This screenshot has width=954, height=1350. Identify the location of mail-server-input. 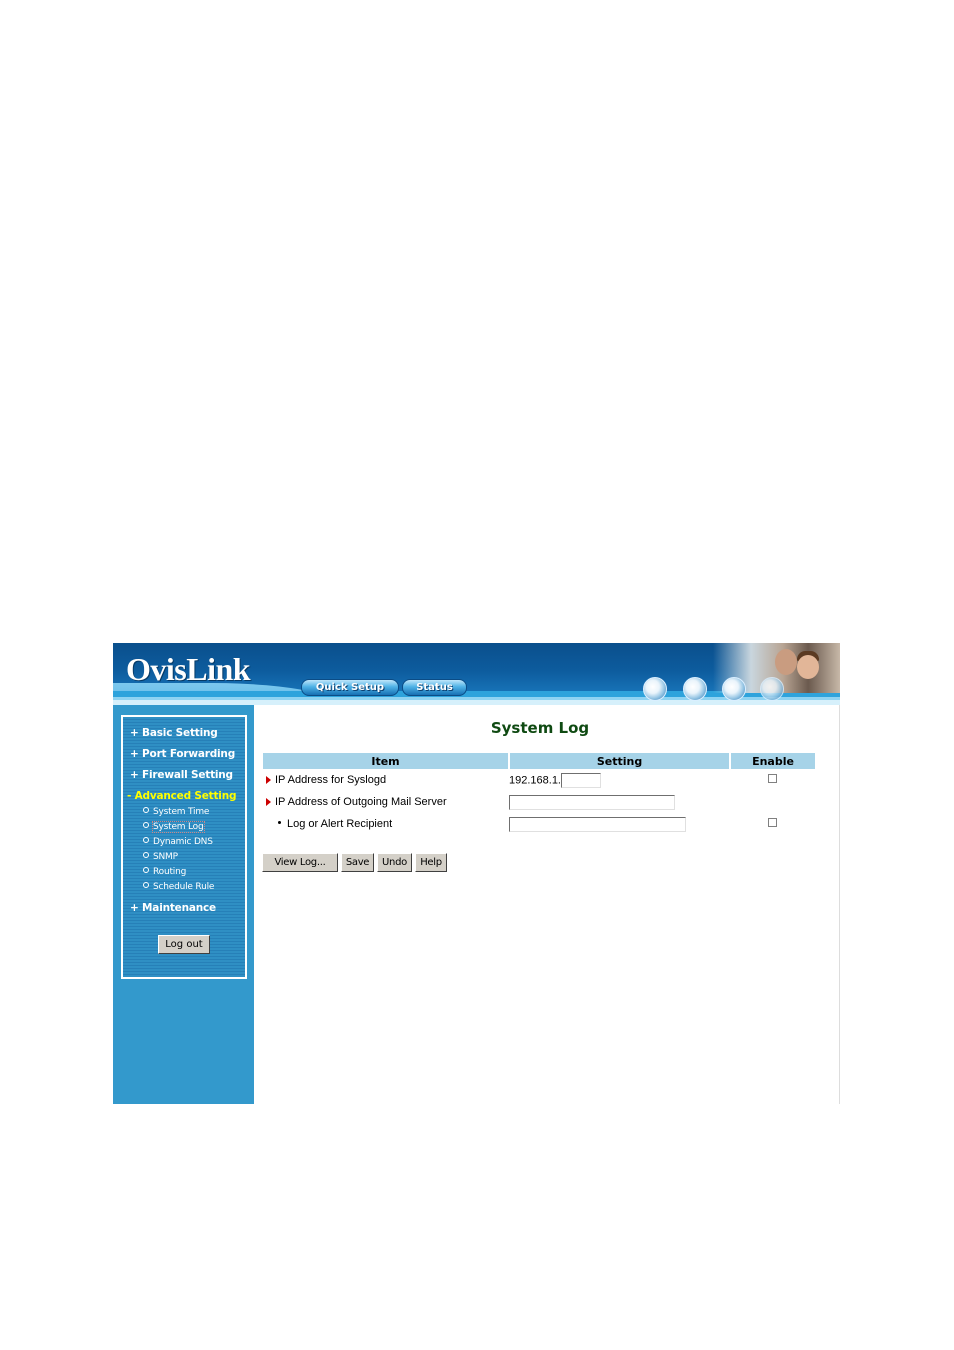
(592, 802).